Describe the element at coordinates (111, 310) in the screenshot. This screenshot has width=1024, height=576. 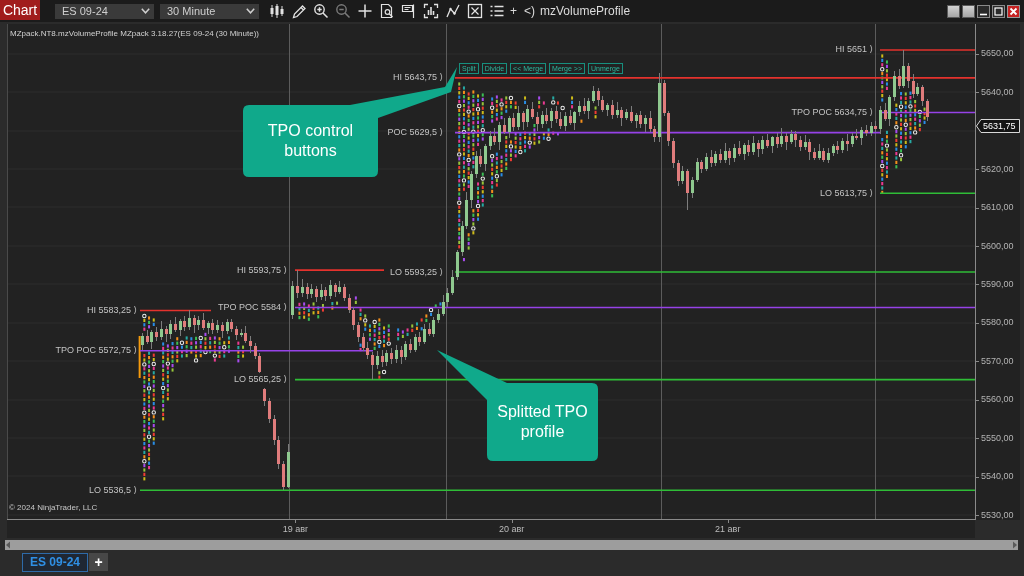
I see `price-level-label: HI 5583,25 ⟩` at that location.